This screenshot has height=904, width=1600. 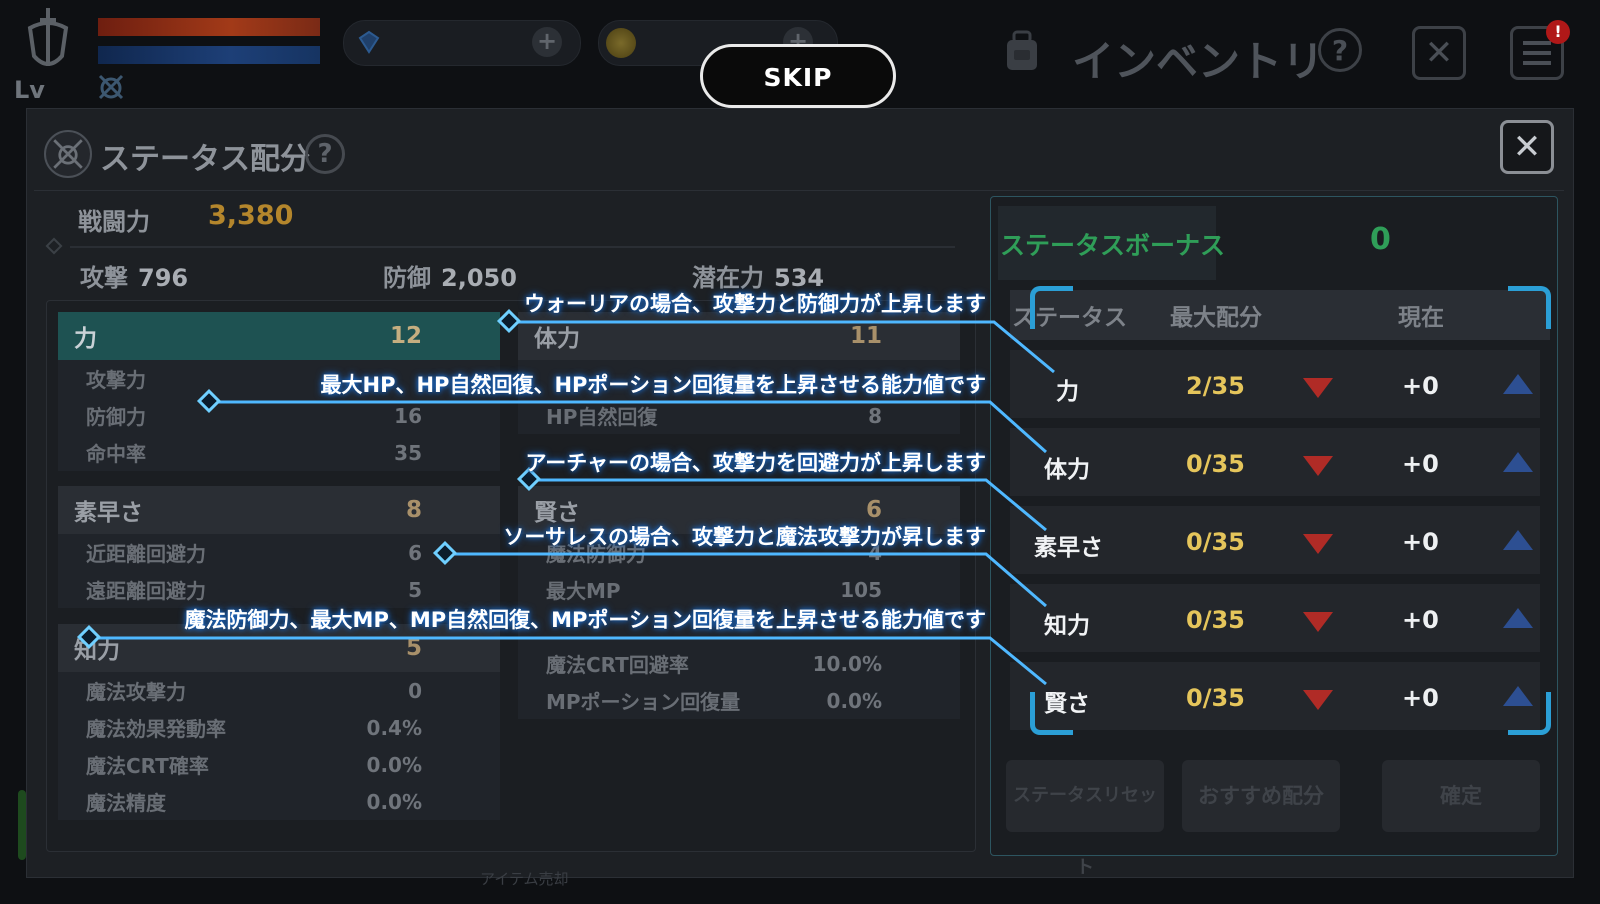 What do you see at coordinates (163, 278) in the screenshot?
I see `attack-value: 796` at bounding box center [163, 278].